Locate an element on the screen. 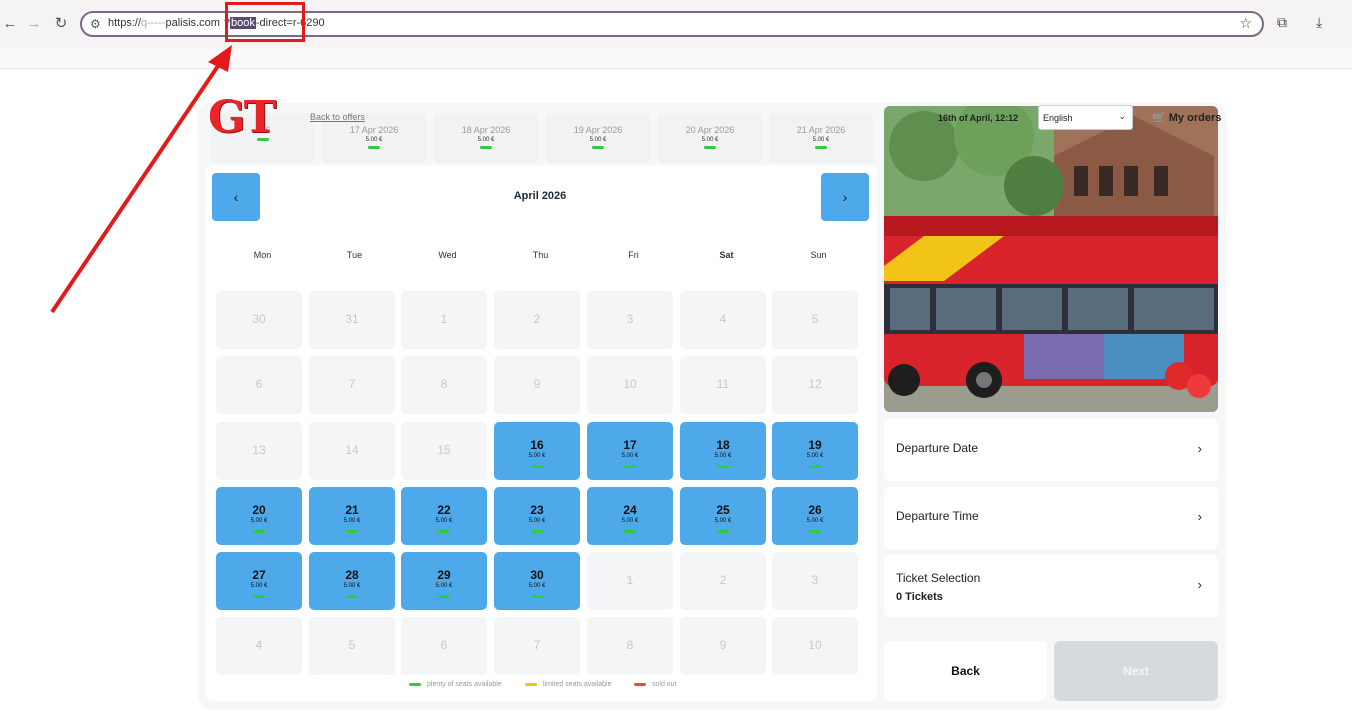  calendar-day-available: 23 5.00 € is located at coordinates (537, 516).